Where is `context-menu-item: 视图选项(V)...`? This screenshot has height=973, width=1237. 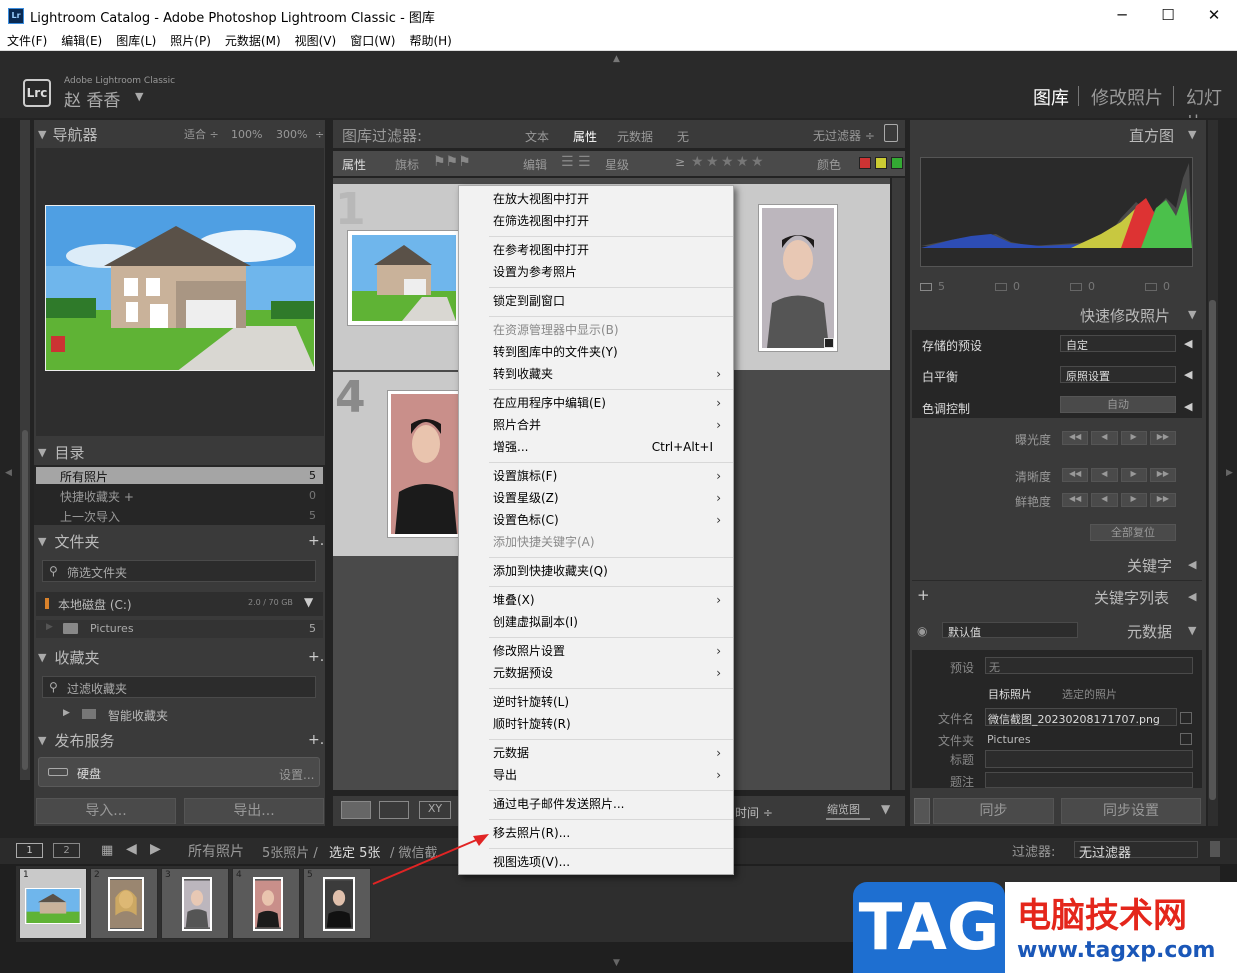 context-menu-item: 视图选项(V)... is located at coordinates (596, 862).